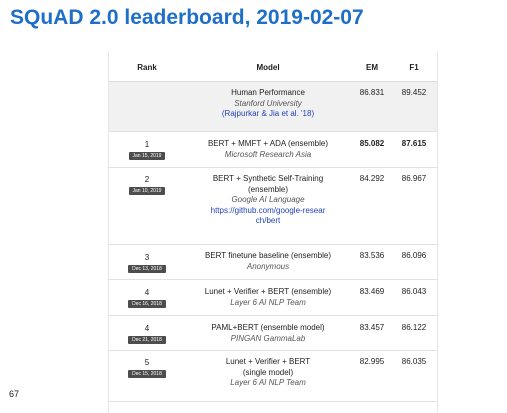 The width and height of the screenshot is (507, 413). I want to click on em-score: 84.292, so click(372, 178).